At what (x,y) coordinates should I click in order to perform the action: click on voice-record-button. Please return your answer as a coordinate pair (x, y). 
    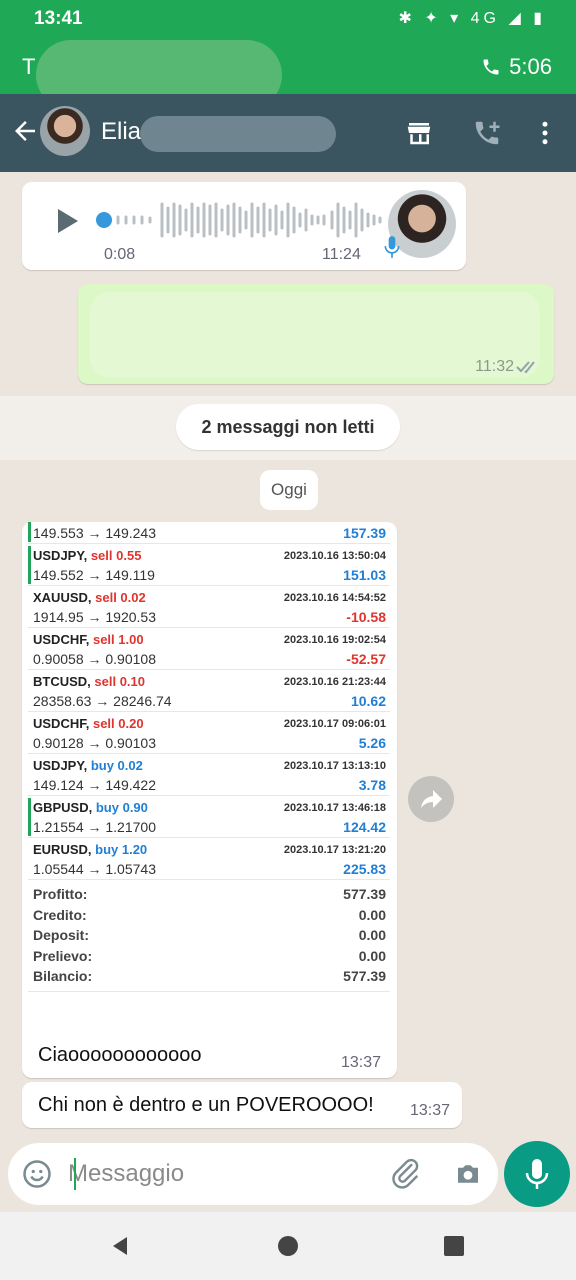
    Looking at the image, I should click on (537, 1174).